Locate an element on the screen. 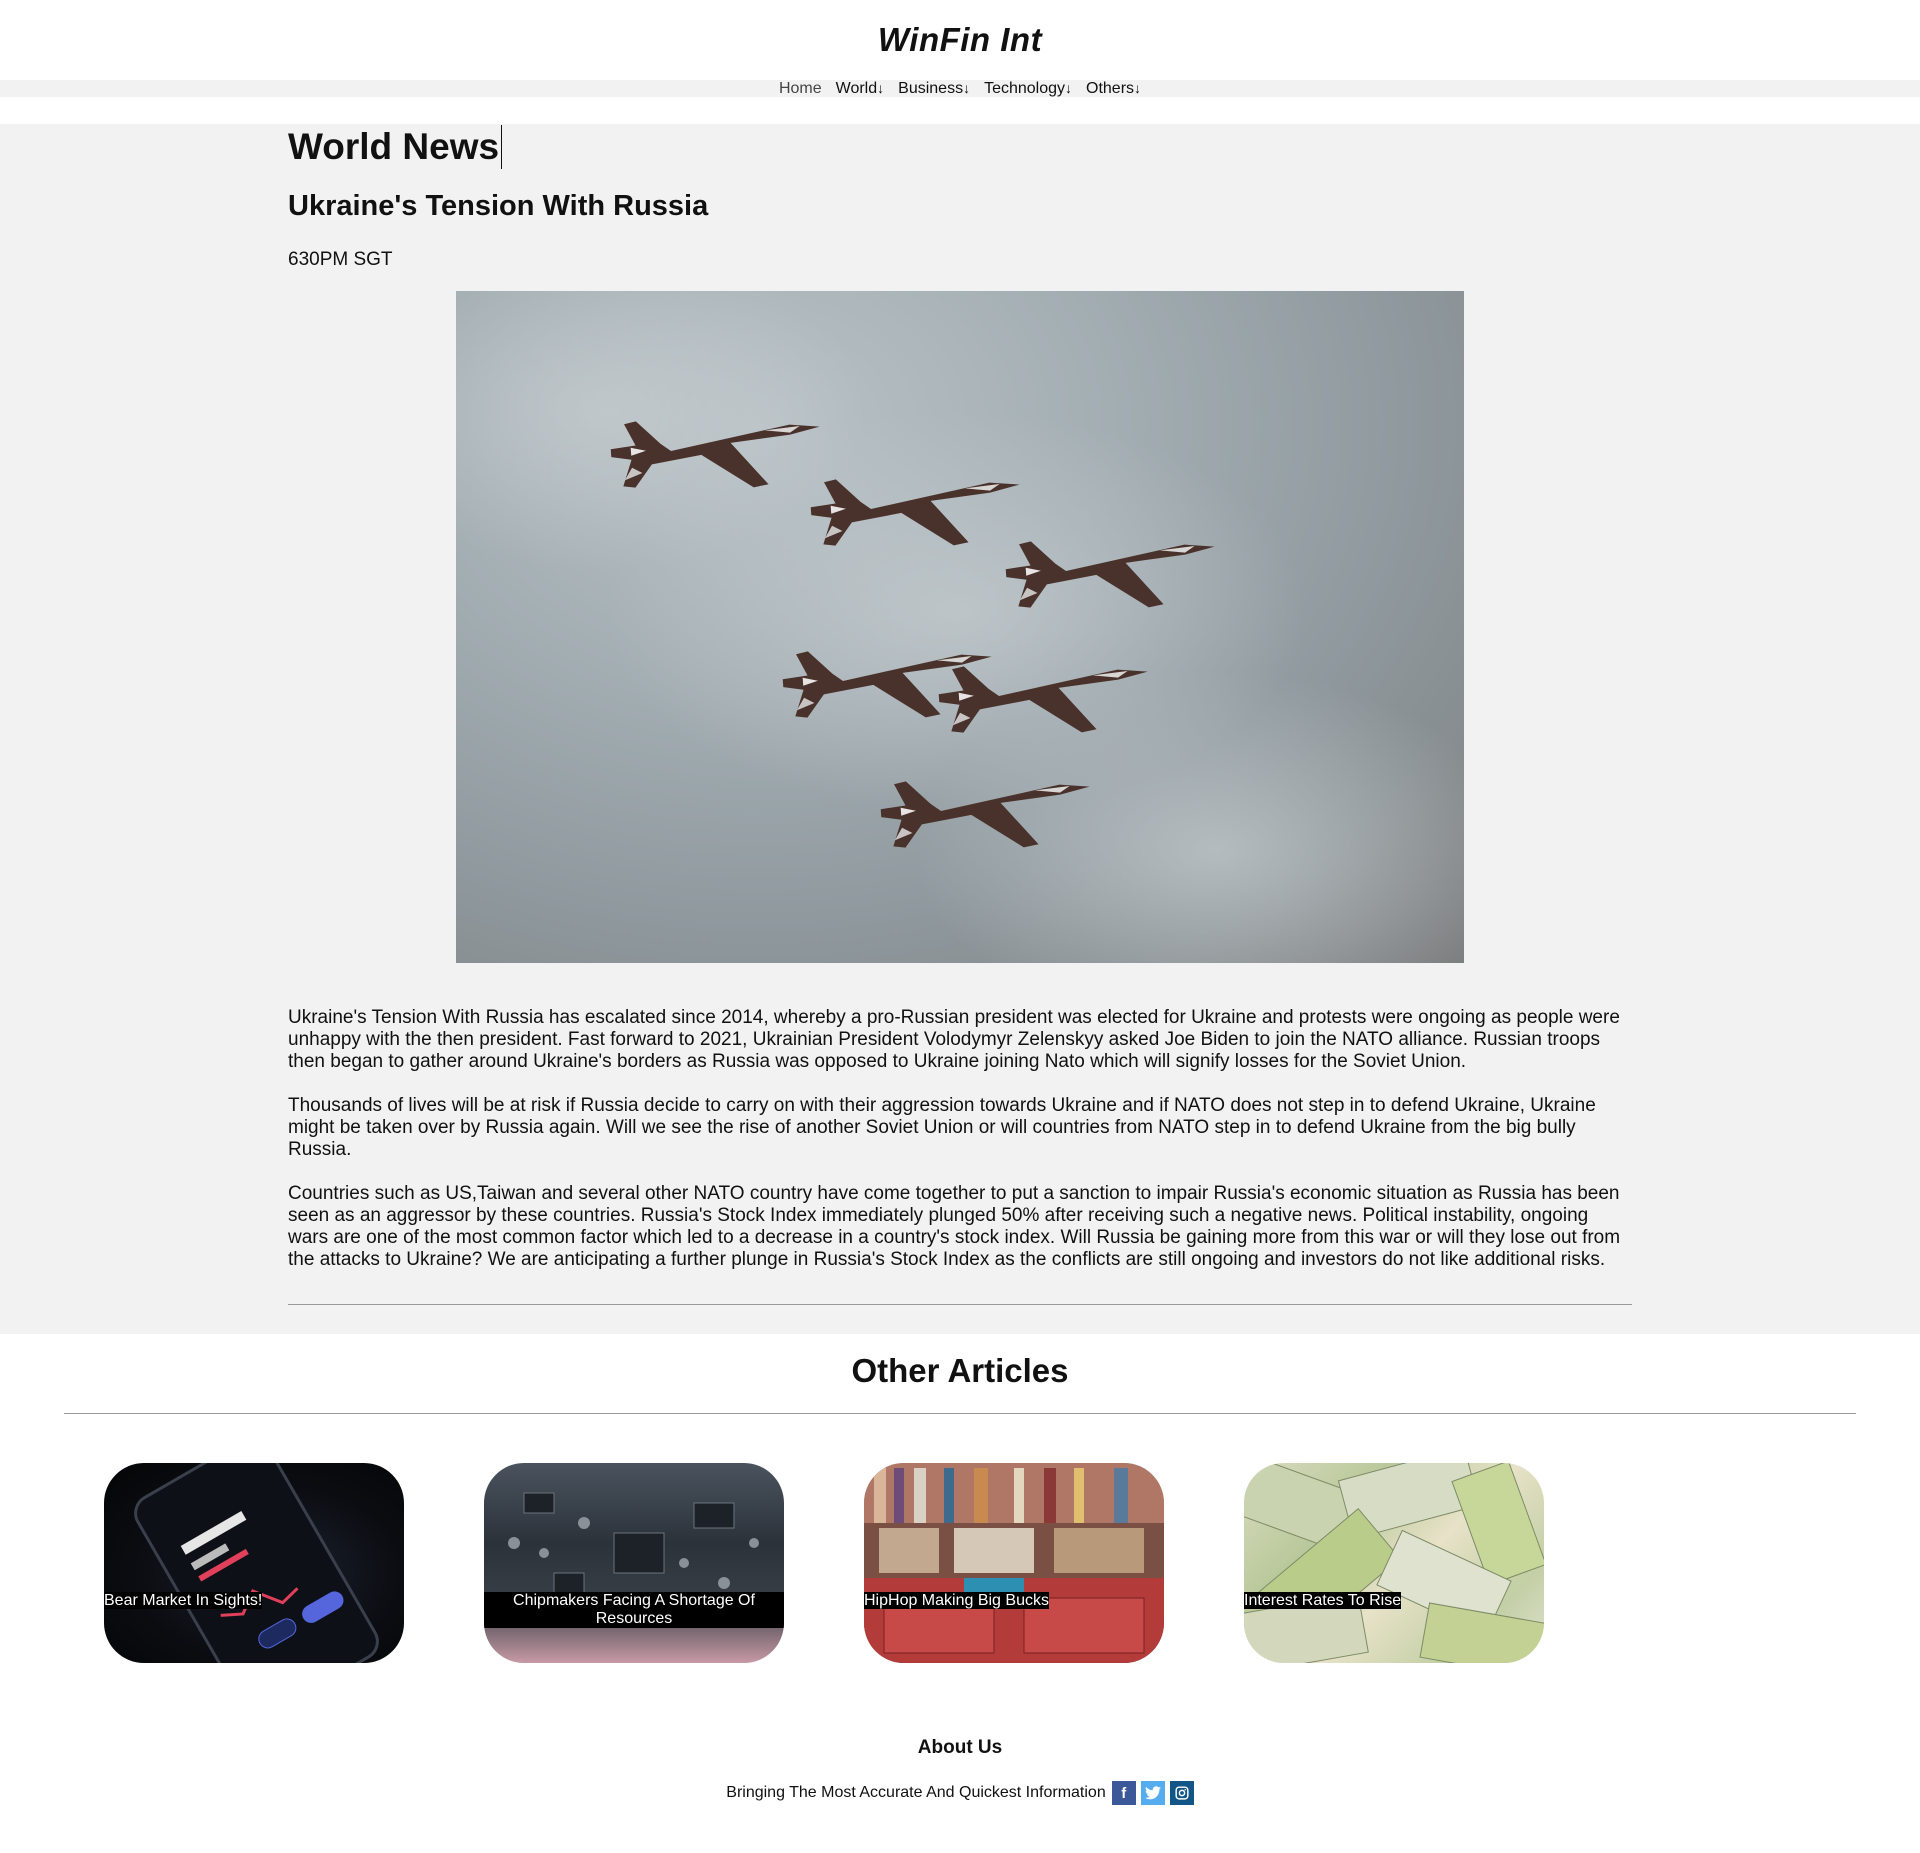 The image size is (1920, 1853). instagram-camera-icon is located at coordinates (1182, 1793).